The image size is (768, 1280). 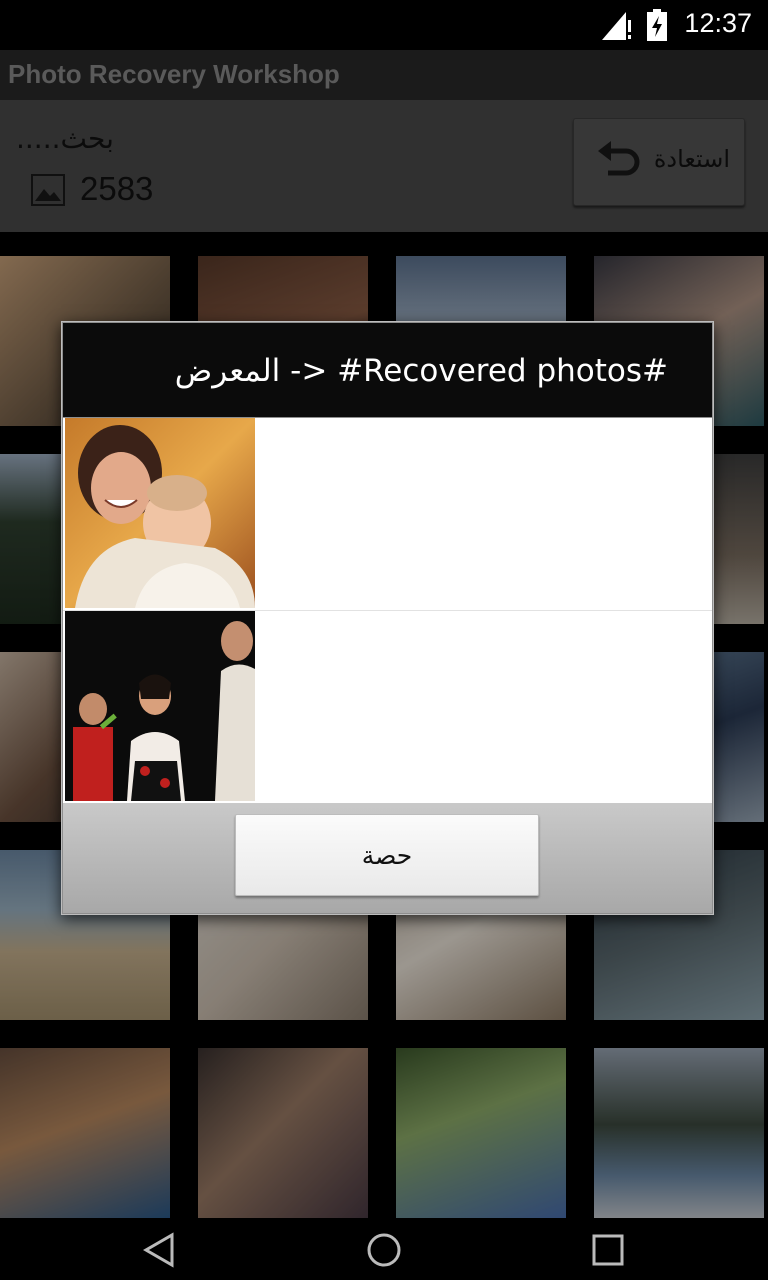 I want to click on signal-icon, so click(x=616, y=26).